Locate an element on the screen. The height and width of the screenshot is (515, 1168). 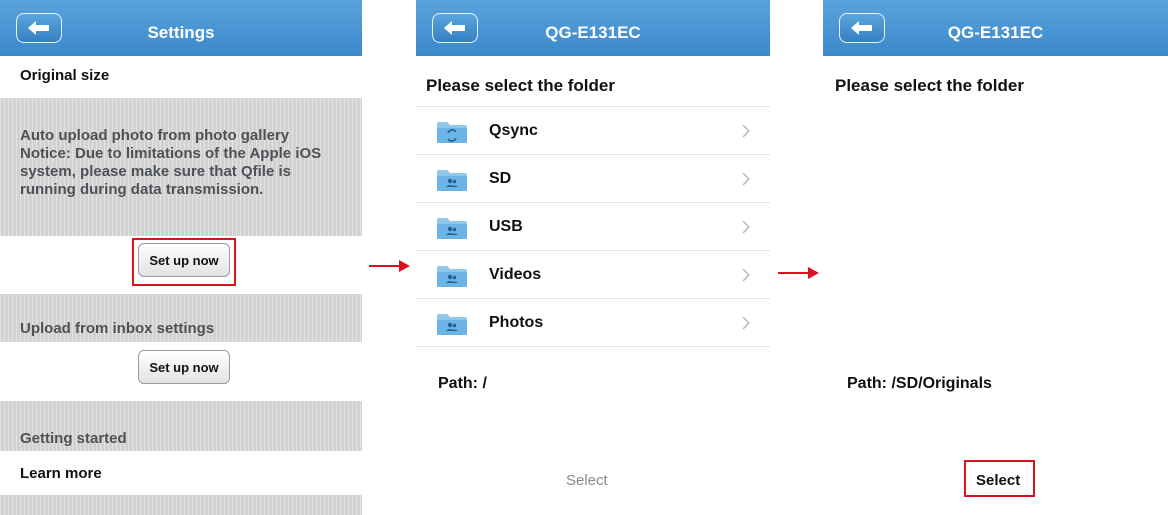
folder-item-videos: Videos is located at coordinates (593, 275).